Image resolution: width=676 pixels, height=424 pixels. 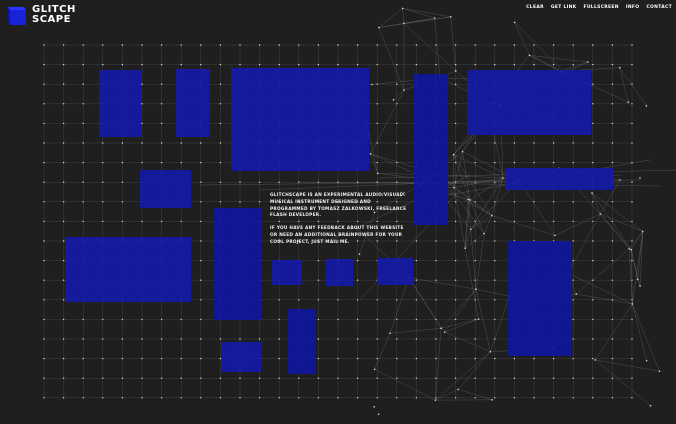 What do you see at coordinates (17, 16) in the screenshot?
I see `cube-icon` at bounding box center [17, 16].